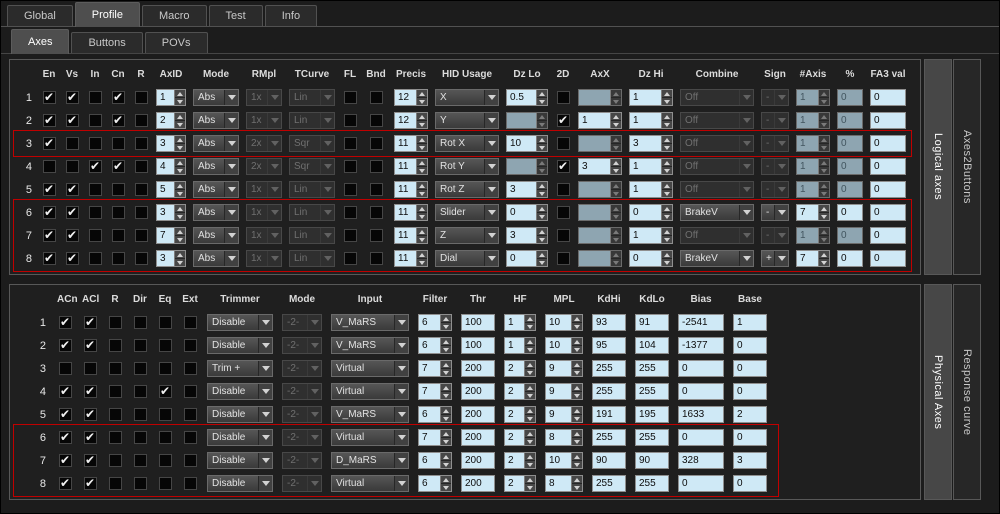  Describe the element at coordinates (520, 391) in the screenshot. I see `hf-spinner: 2` at that location.